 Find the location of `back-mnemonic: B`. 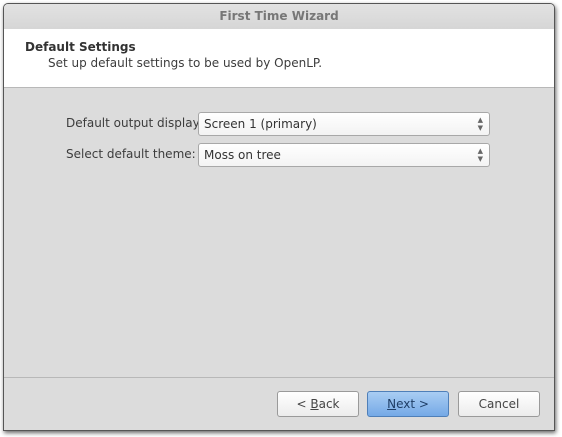

back-mnemonic: B is located at coordinates (314, 404).